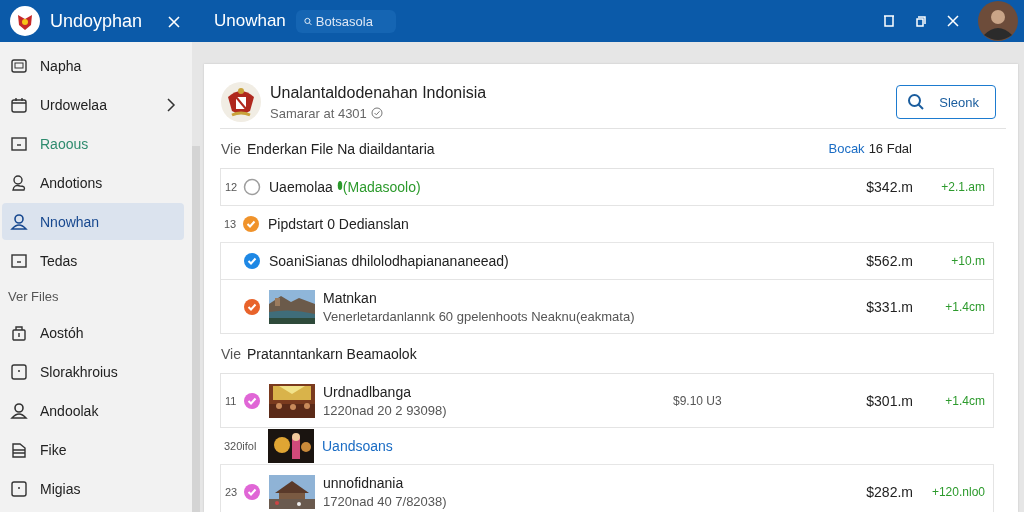 The image size is (1024, 512). I want to click on list-row: SoaniSianas dhilolodhapianananeead) $562.m +10.m, so click(607, 261).